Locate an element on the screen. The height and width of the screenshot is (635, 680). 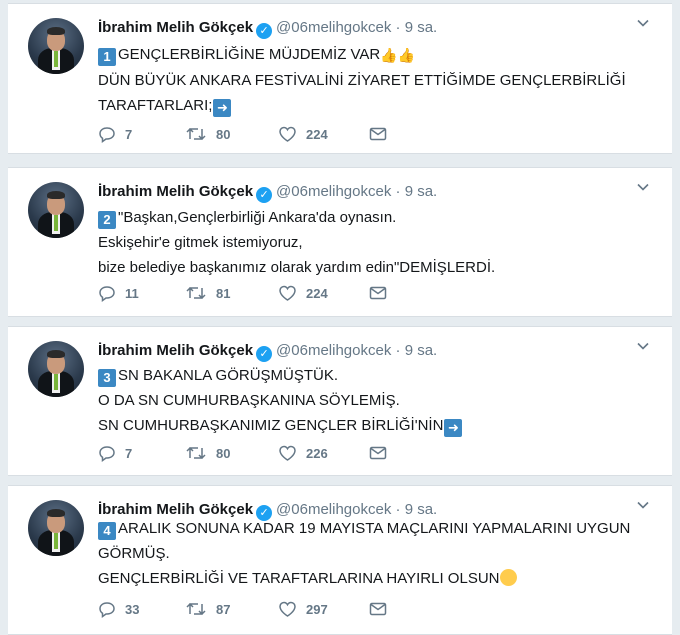
keycap-number: 2 is located at coordinates (107, 220).